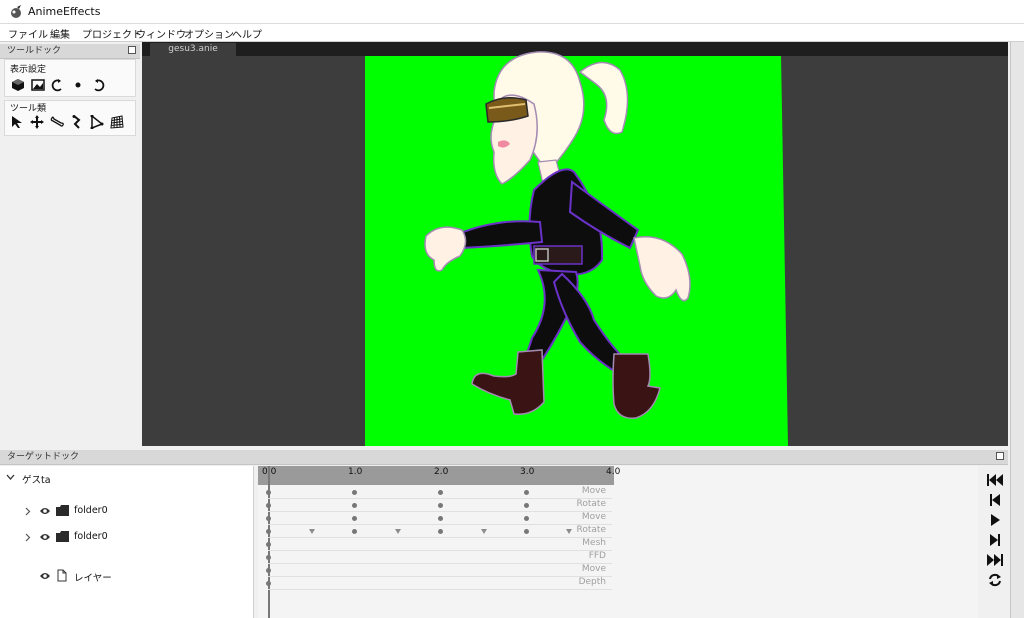 The image size is (1024, 618). What do you see at coordinates (10, 477) in the screenshot?
I see `chevron-down-icon` at bounding box center [10, 477].